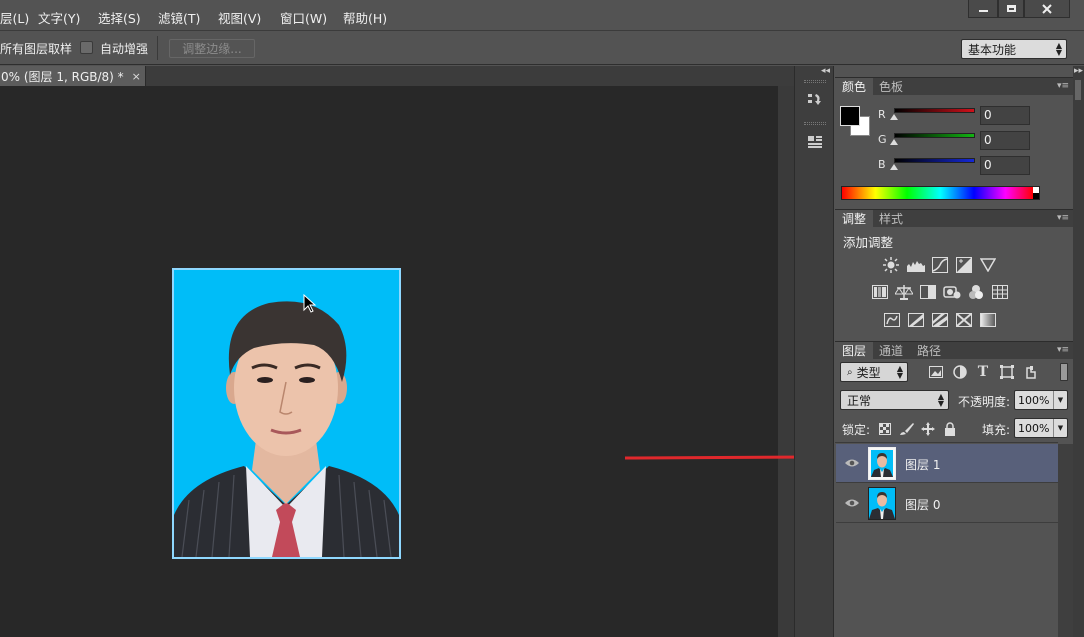 Image resolution: width=1084 pixels, height=637 pixels. I want to click on filter-type-icon: T, so click(983, 372).